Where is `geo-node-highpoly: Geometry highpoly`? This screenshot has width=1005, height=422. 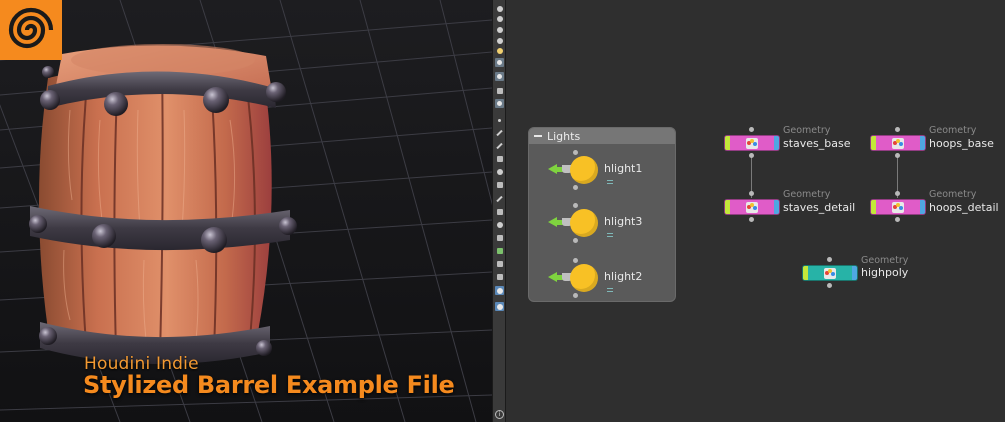 geo-node-highpoly: Geometry highpoly is located at coordinates (870, 271).